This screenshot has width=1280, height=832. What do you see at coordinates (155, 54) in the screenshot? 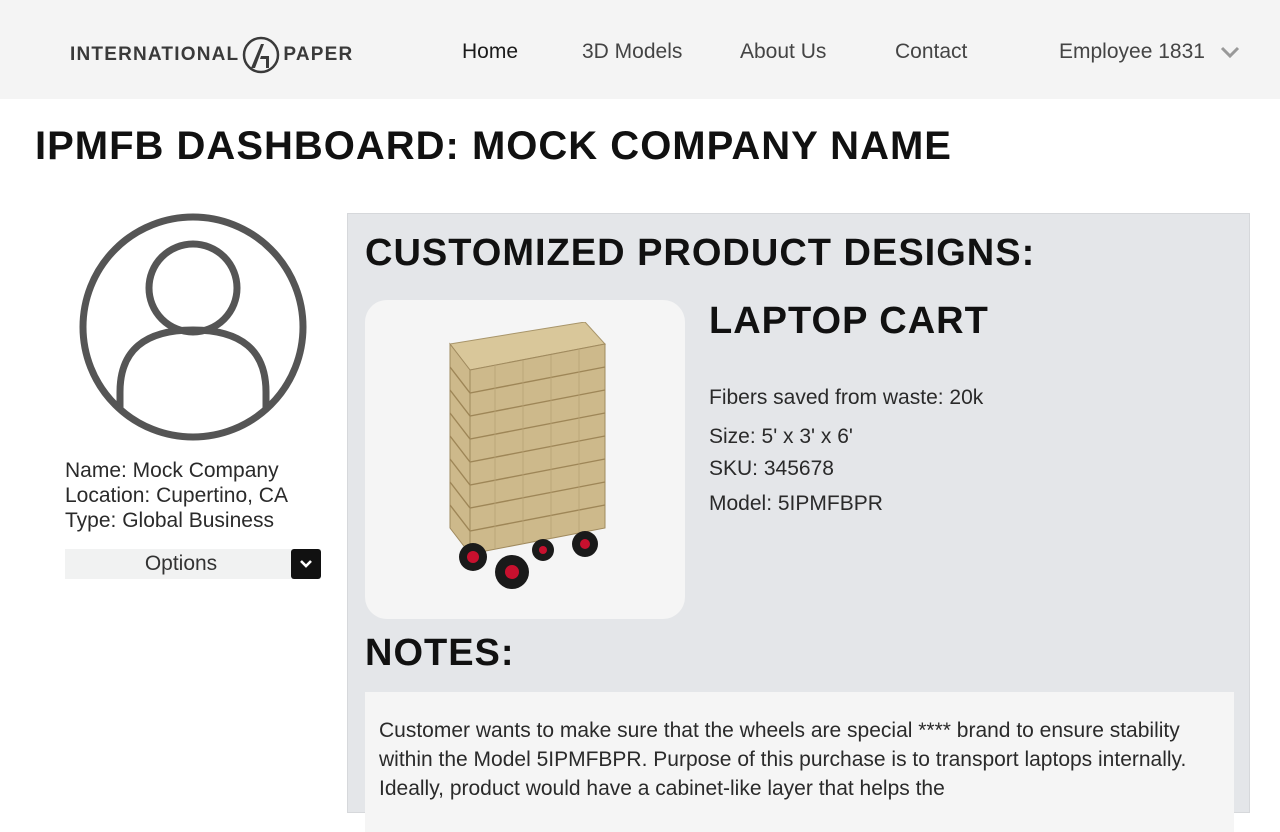
I see `logo-text-left: INTERNATIONAL` at bounding box center [155, 54].